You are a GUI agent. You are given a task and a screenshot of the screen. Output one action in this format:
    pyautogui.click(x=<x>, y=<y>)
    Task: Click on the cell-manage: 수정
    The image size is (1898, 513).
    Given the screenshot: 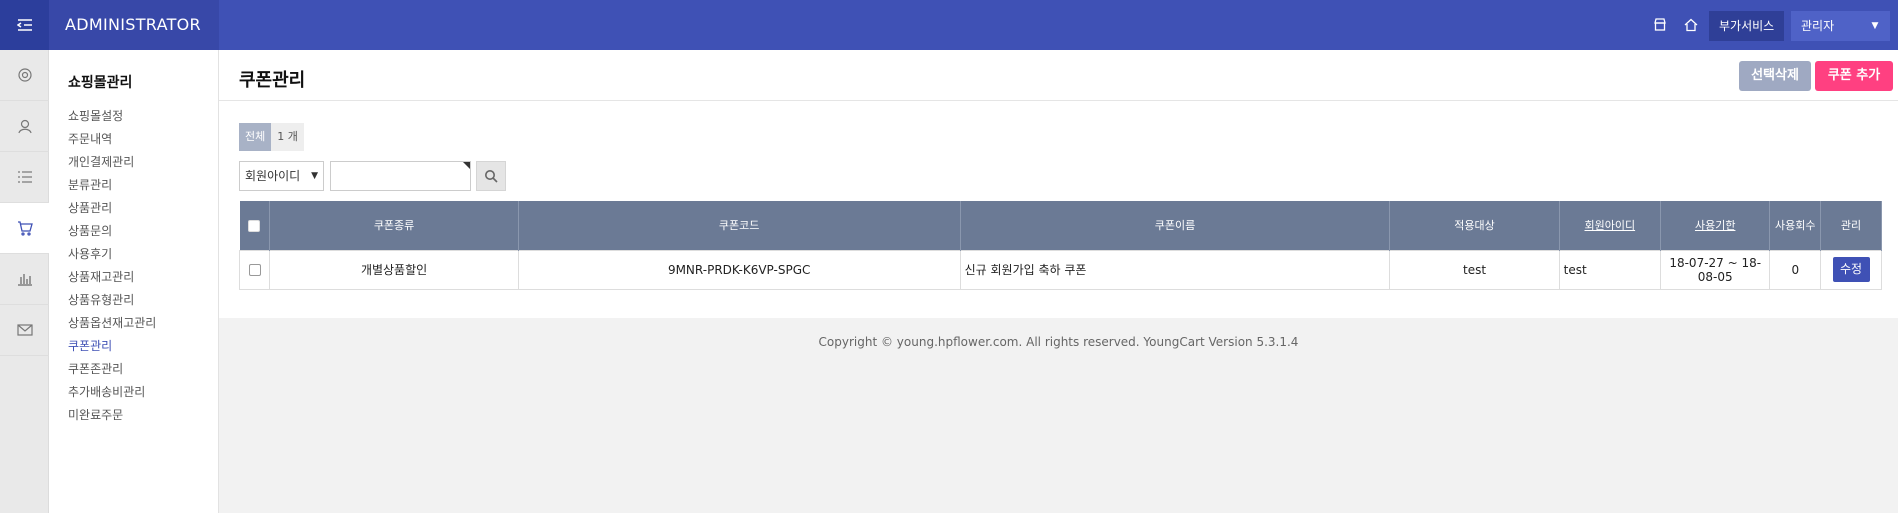 What is the action you would take?
    pyautogui.click(x=1851, y=269)
    